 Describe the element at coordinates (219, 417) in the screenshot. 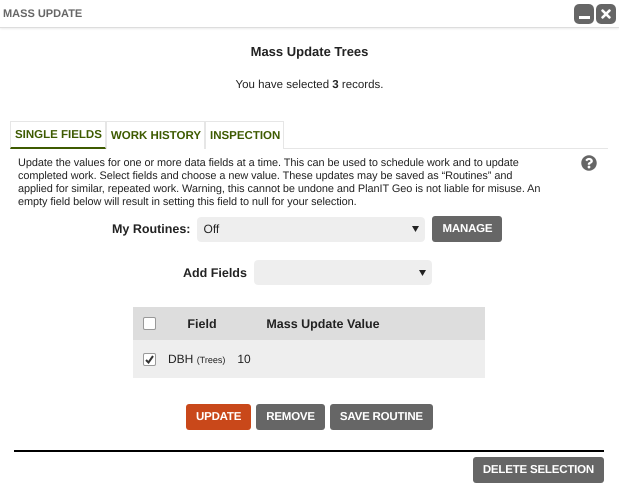

I see `action-button: UPDATE` at that location.